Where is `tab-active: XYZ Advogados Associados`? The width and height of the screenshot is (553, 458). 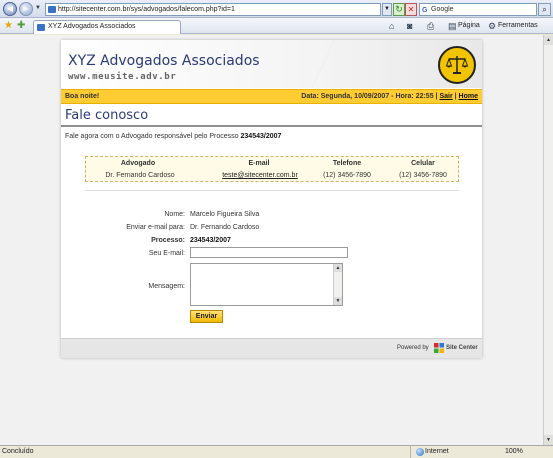 tab-active: XYZ Advogados Associados is located at coordinates (107, 27).